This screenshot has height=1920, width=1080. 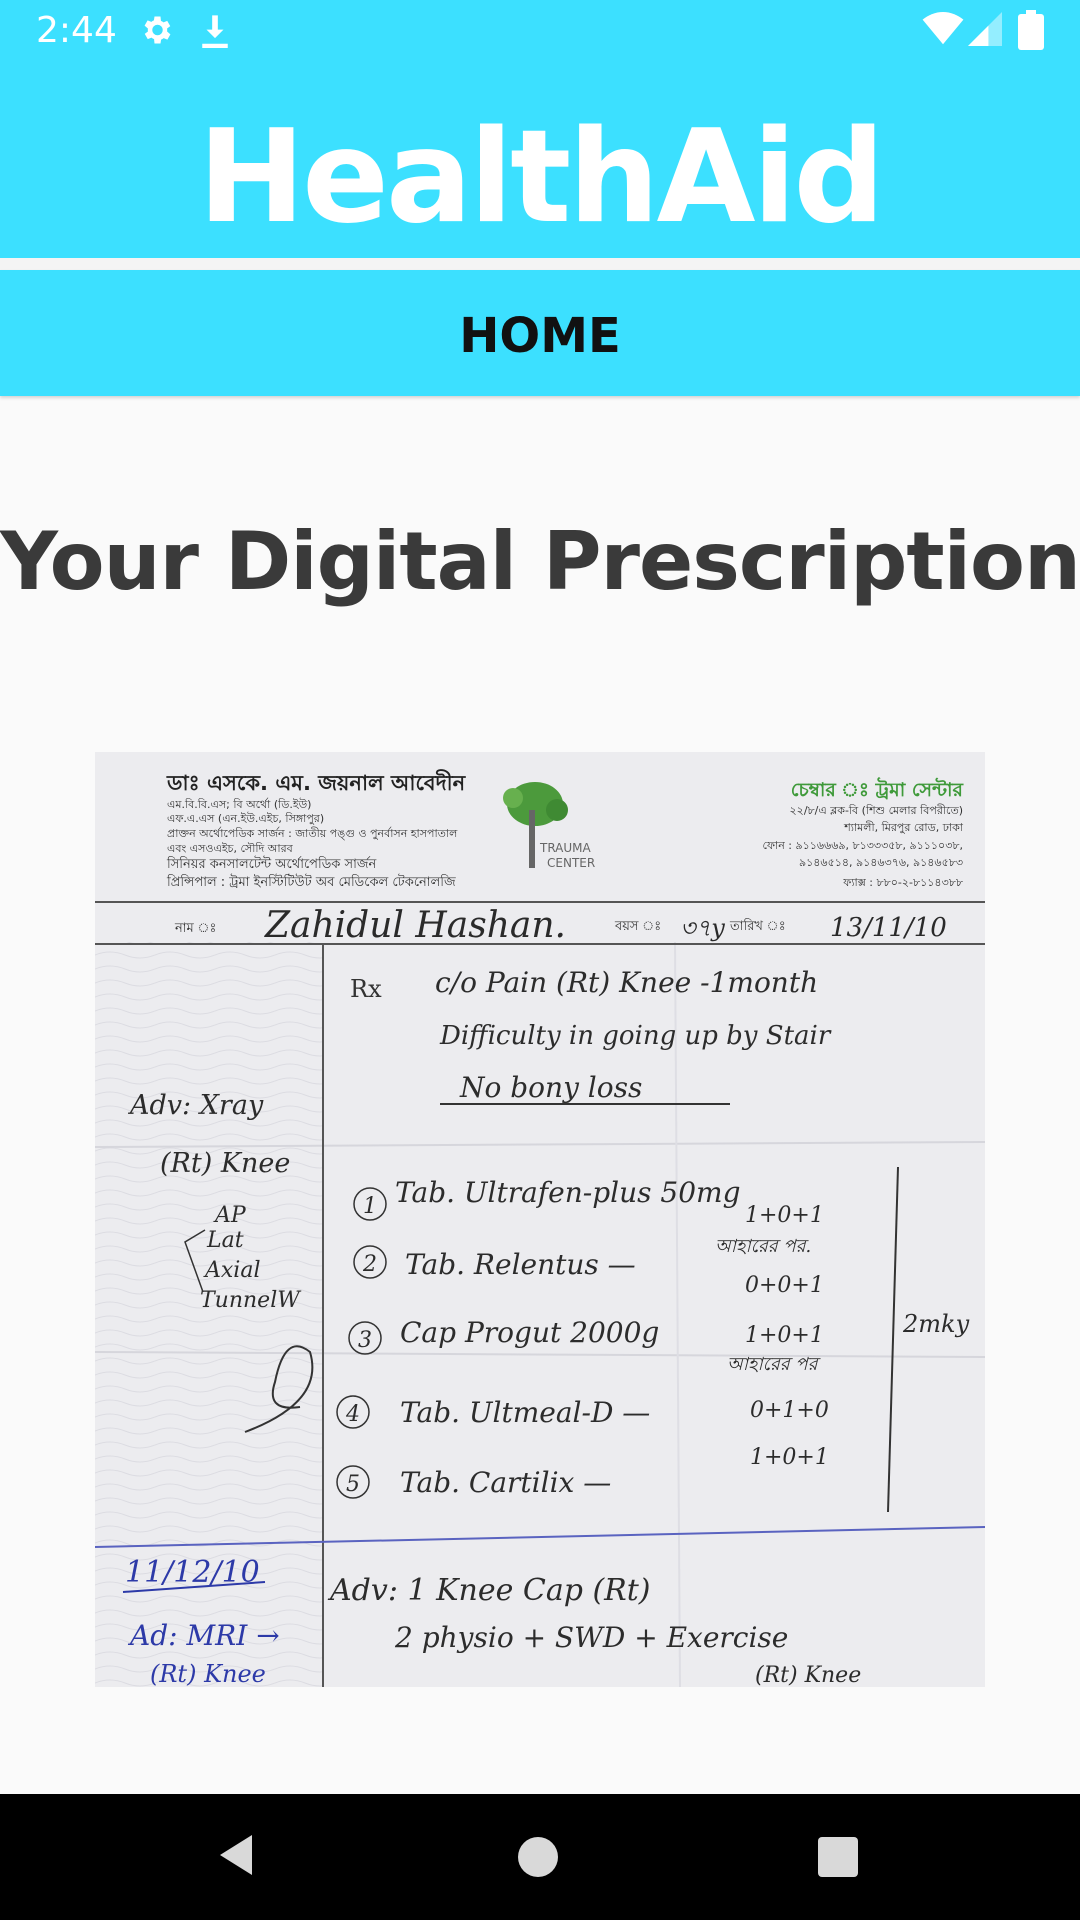 What do you see at coordinates (903, 827) in the screenshot?
I see `chamber-detail: শ্যামলী, মিরপুর রোড, ঢাকা` at bounding box center [903, 827].